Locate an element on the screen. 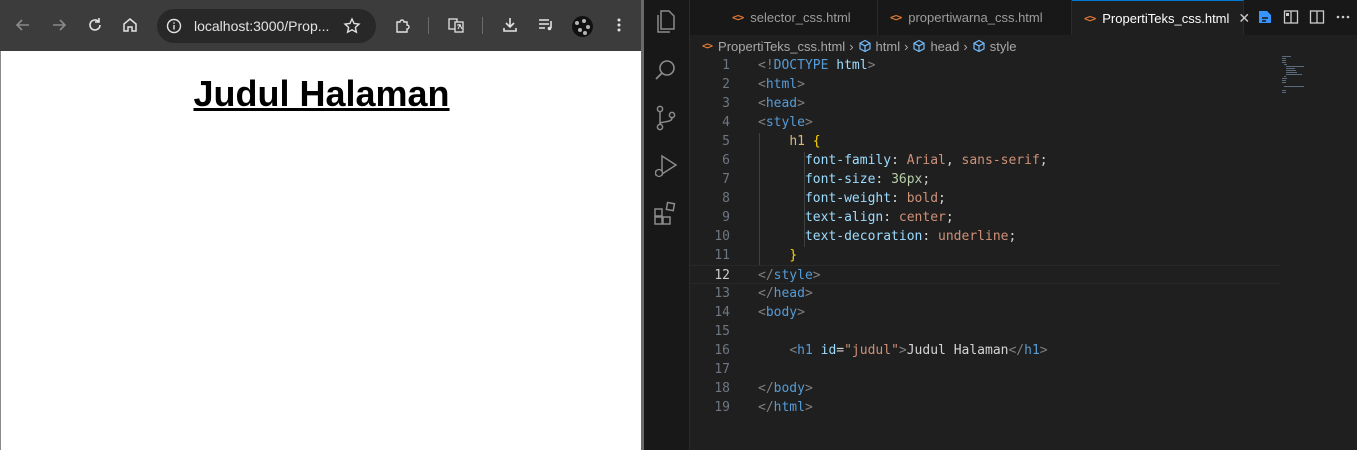  extensions-view-button is located at coordinates (666, 214).